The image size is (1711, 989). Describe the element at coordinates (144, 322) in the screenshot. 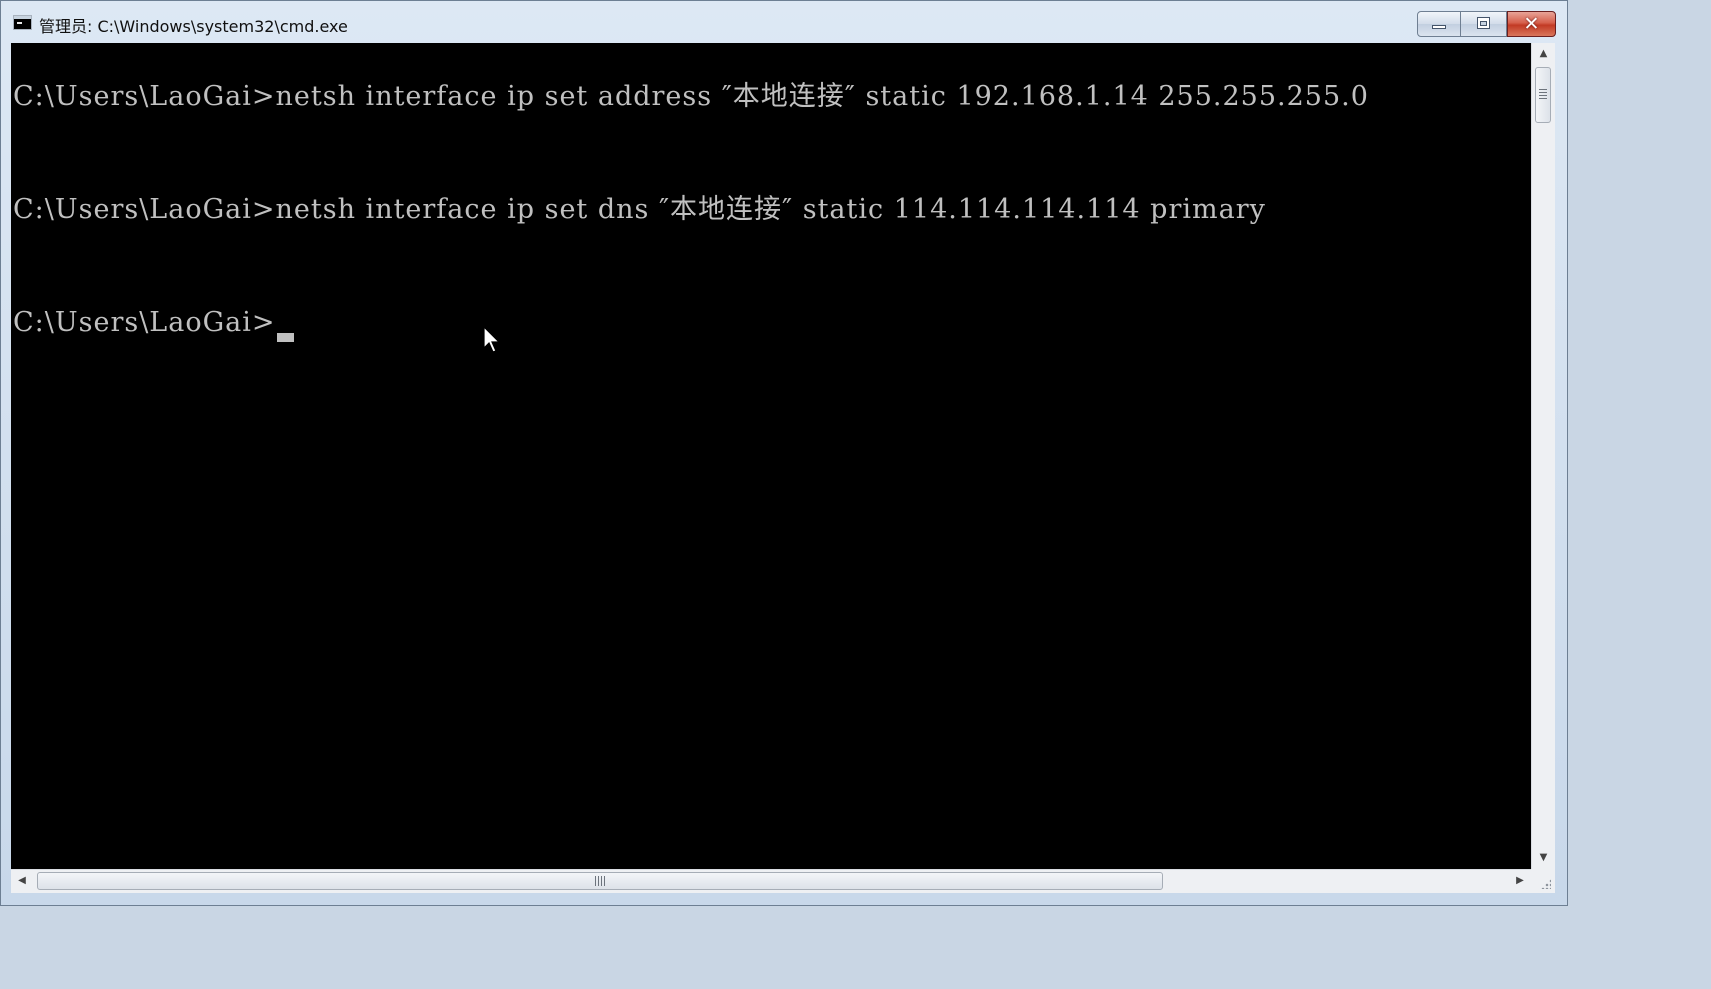

I see `console-prompt-line: C:\Users\LaoGai>` at that location.